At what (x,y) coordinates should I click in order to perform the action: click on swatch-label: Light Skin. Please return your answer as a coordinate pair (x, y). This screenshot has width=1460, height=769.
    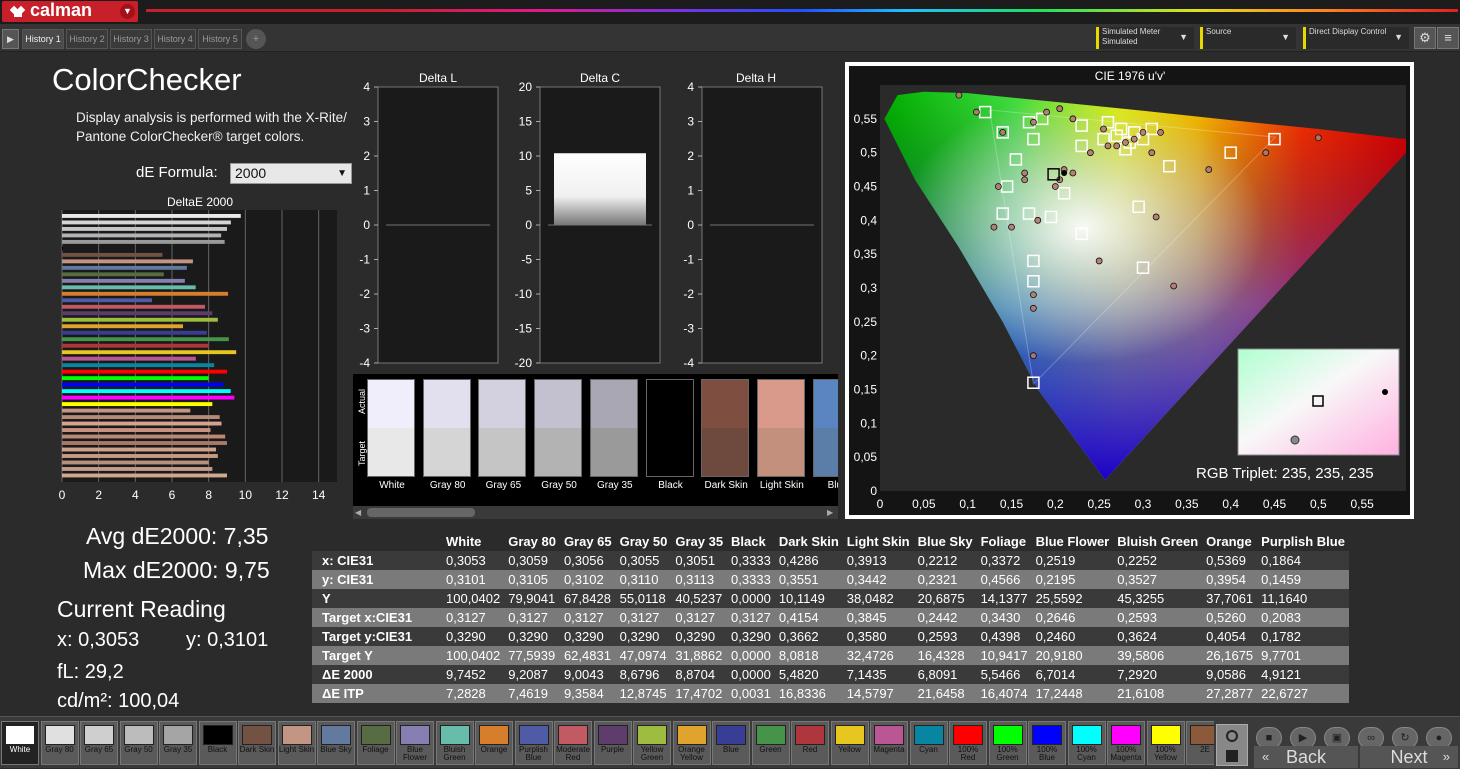
    Looking at the image, I should click on (781, 485).